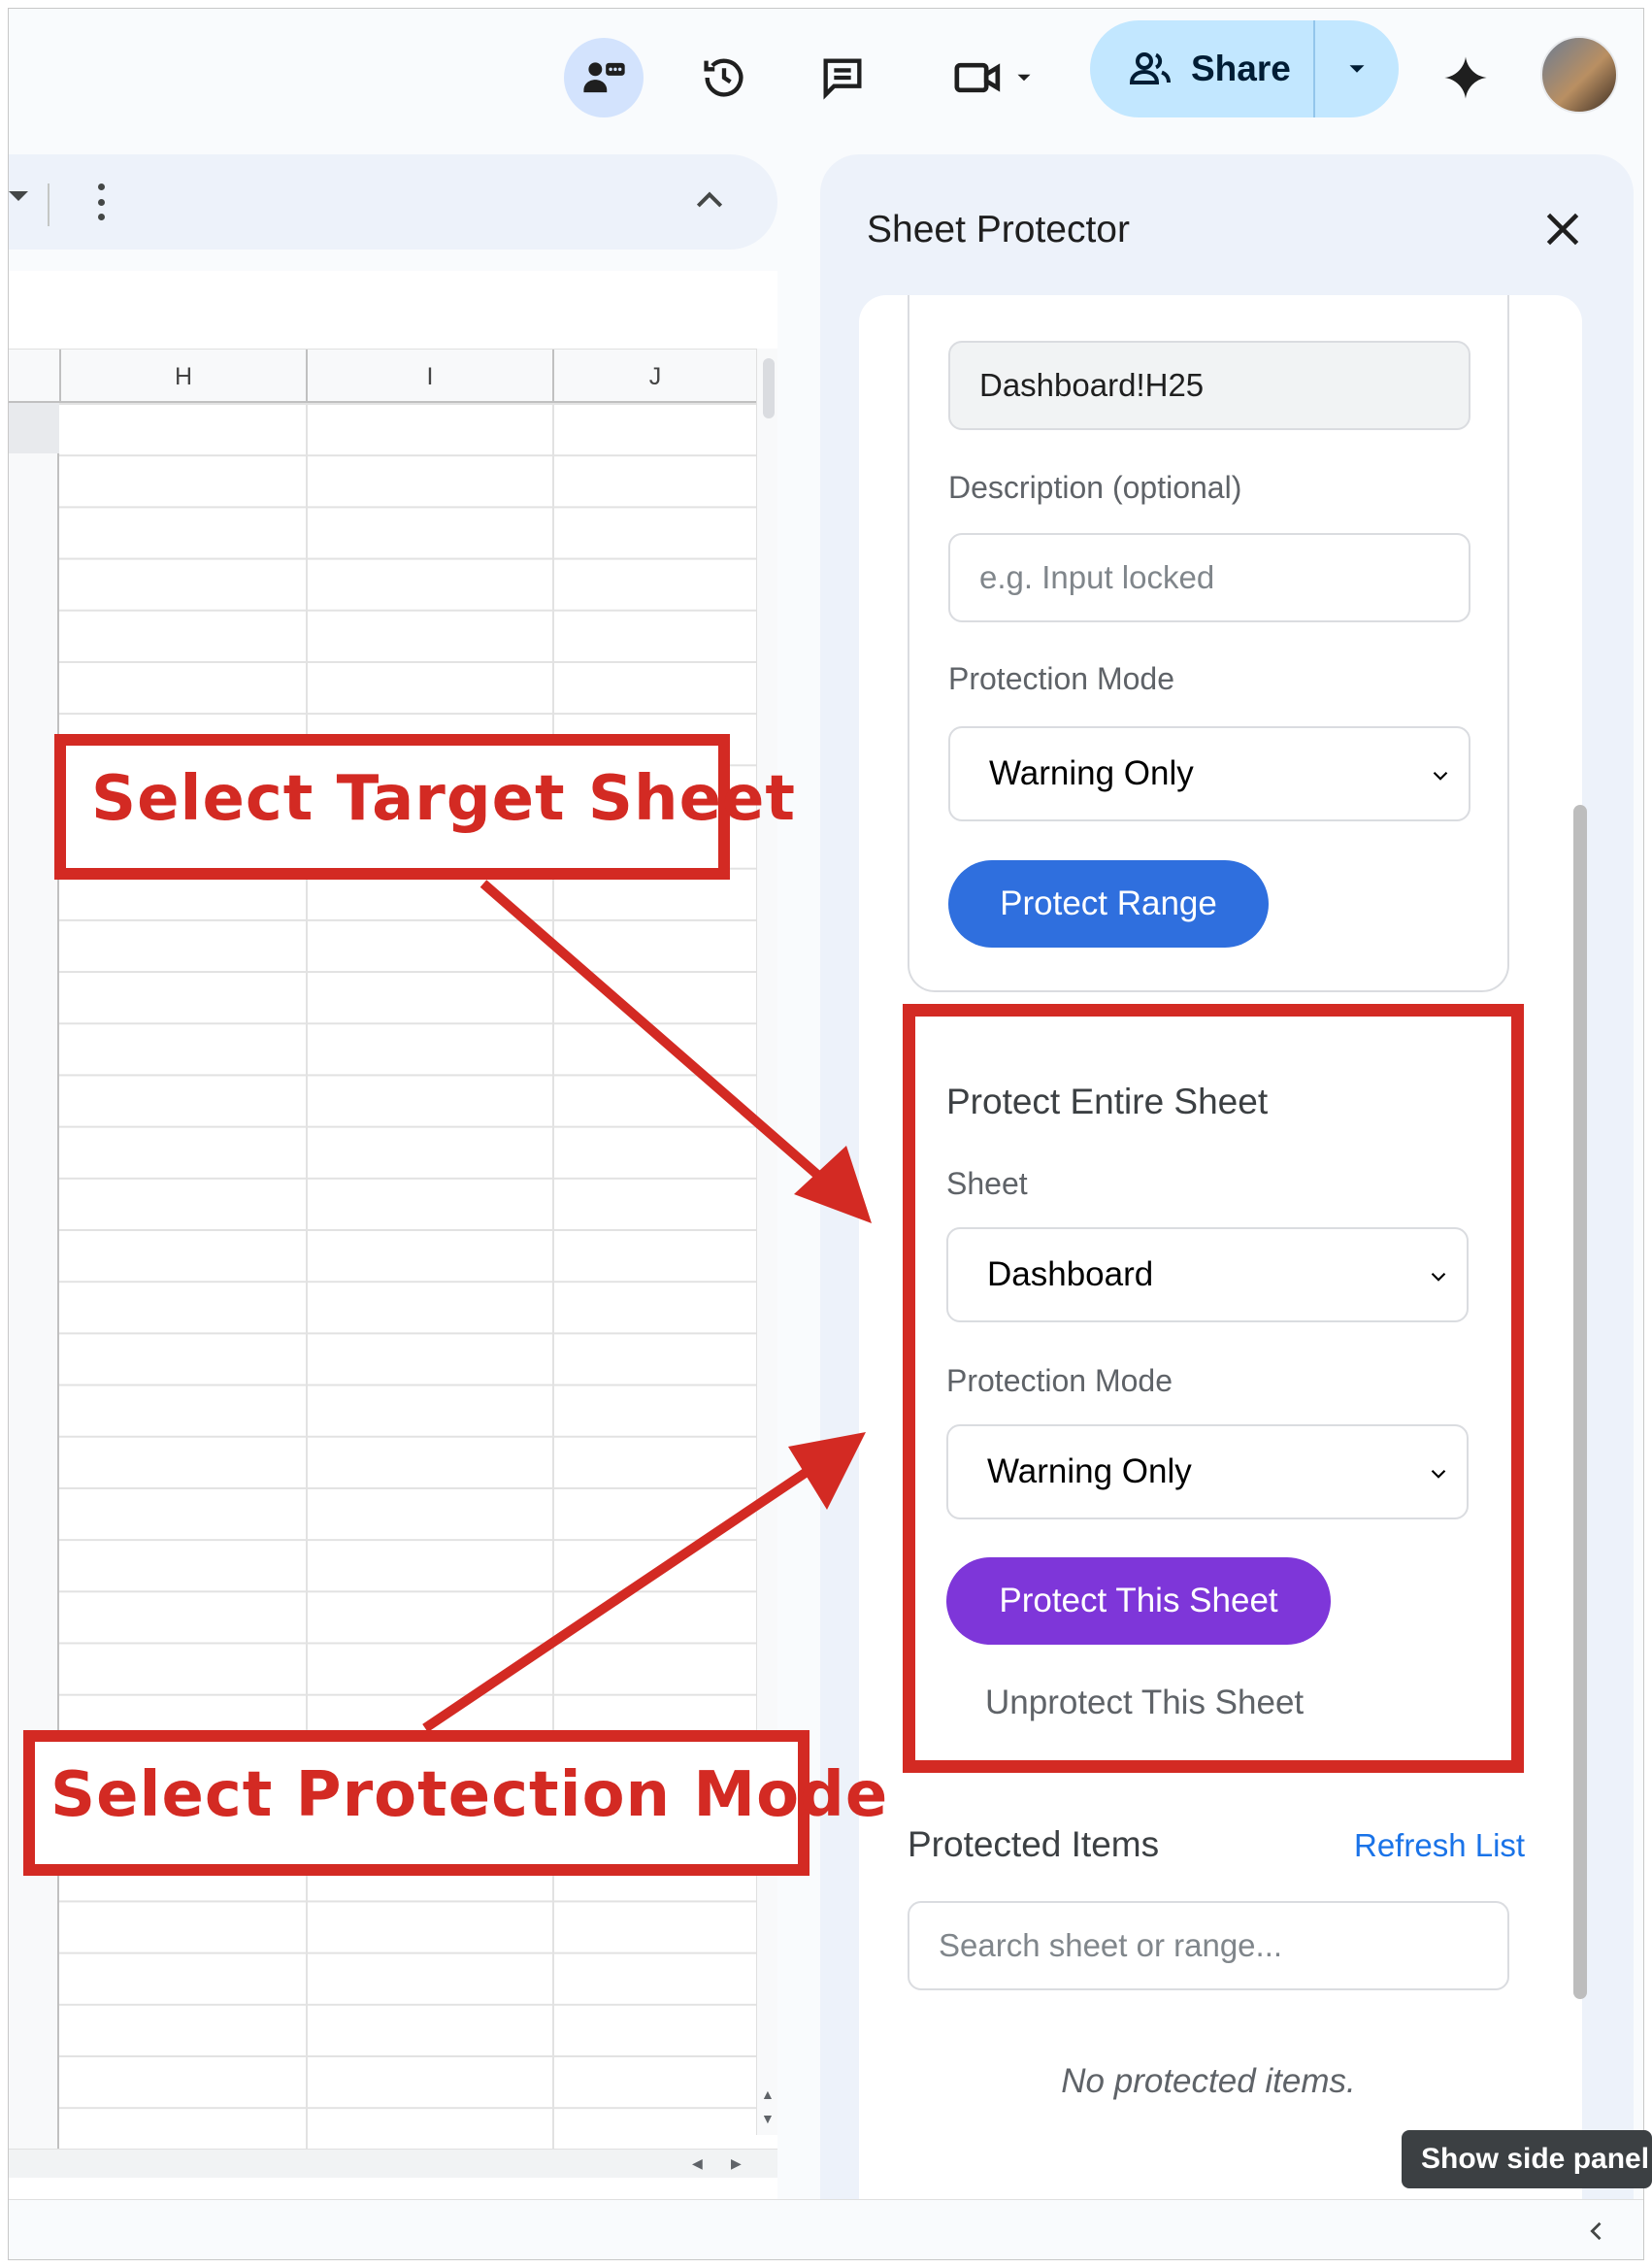 The width and height of the screenshot is (1652, 2268). I want to click on top-toolbar: Share, so click(826, 76).